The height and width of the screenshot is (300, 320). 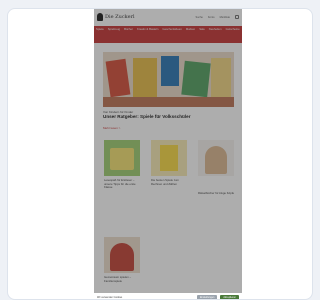 I want to click on cookie-text: Wir verwenden Cookies, so click(x=110, y=297).